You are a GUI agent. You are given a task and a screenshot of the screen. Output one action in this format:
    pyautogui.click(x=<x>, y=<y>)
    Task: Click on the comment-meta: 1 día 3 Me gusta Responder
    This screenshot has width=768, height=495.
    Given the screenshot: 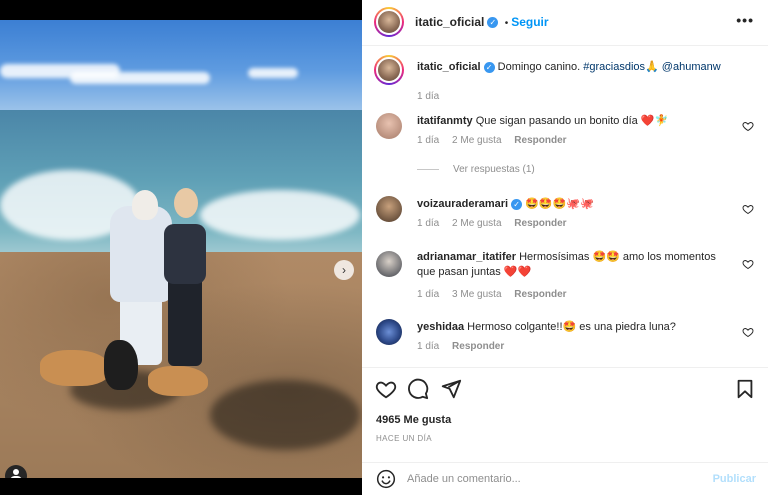 What is the action you would take?
    pyautogui.click(x=497, y=294)
    